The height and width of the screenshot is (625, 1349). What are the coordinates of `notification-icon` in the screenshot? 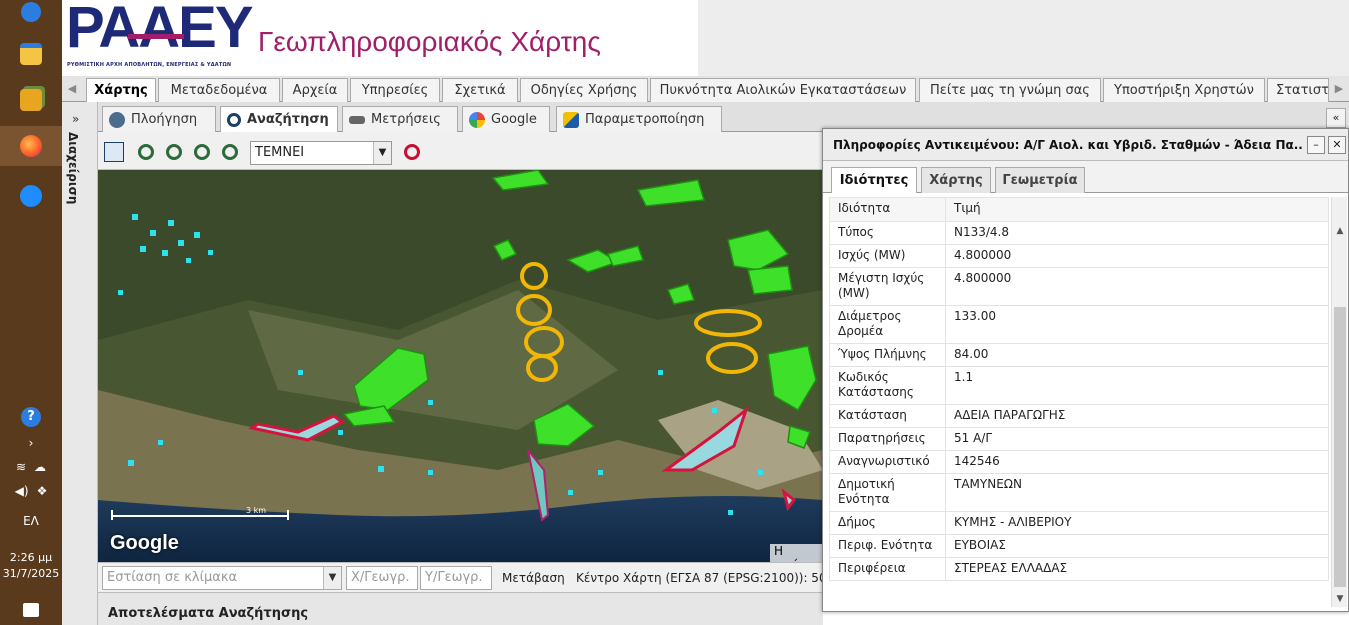 It's located at (31, 610).